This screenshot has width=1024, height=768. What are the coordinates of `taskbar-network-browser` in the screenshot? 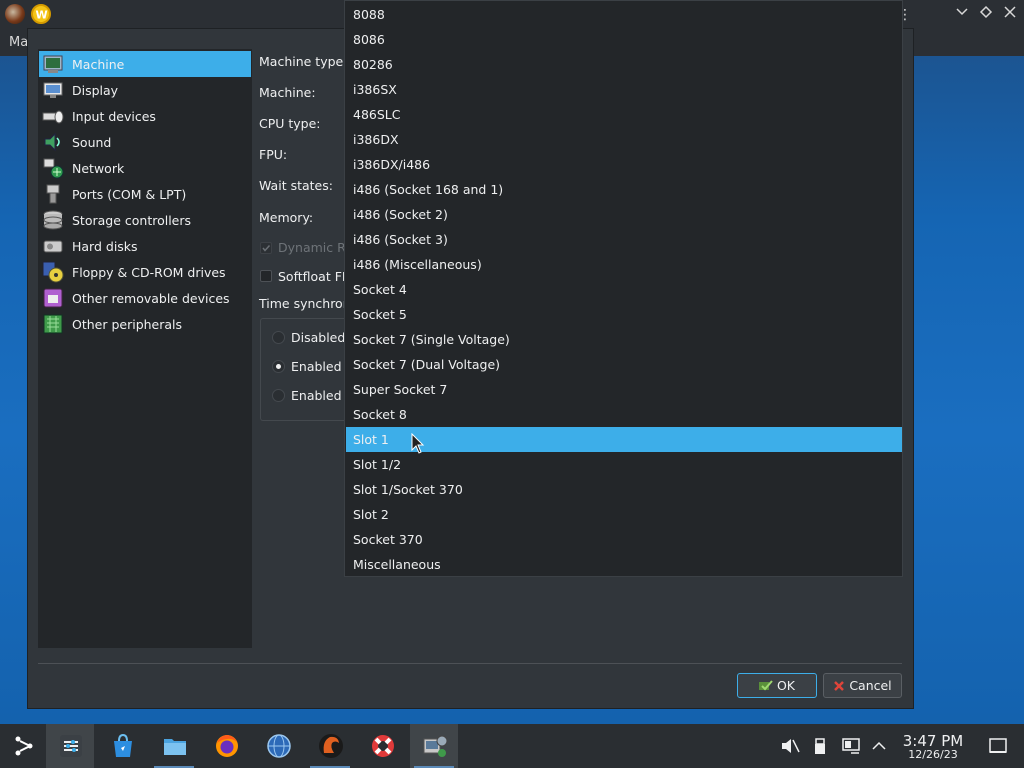 It's located at (278, 746).